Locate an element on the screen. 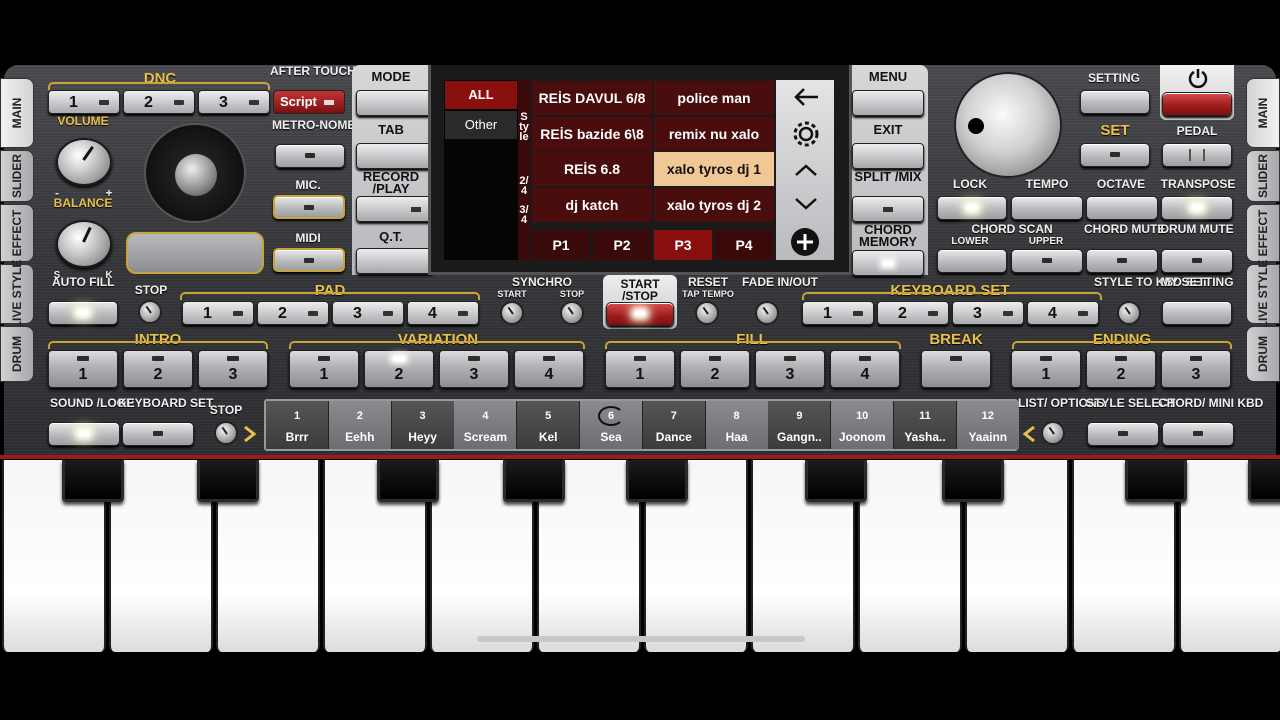 The width and height of the screenshot is (1280, 720). fill-1-button: 1 is located at coordinates (640, 369).